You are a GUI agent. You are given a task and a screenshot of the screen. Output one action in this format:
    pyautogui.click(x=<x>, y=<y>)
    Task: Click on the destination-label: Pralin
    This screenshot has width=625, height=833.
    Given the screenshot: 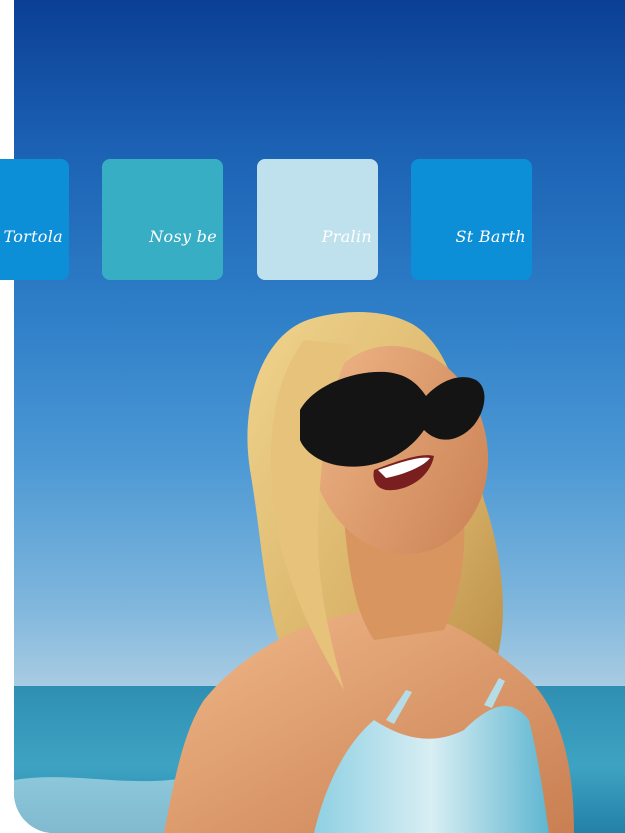 What is the action you would take?
    pyautogui.click(x=346, y=236)
    